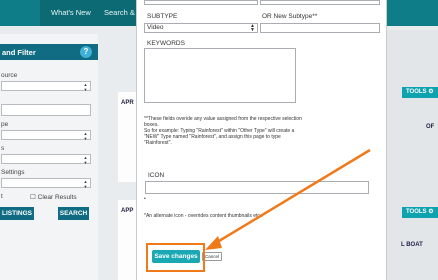 Image resolution: width=438 pixels, height=280 pixels. What do you see at coordinates (288, 199) in the screenshot?
I see `annotation-arrow-icon` at bounding box center [288, 199].